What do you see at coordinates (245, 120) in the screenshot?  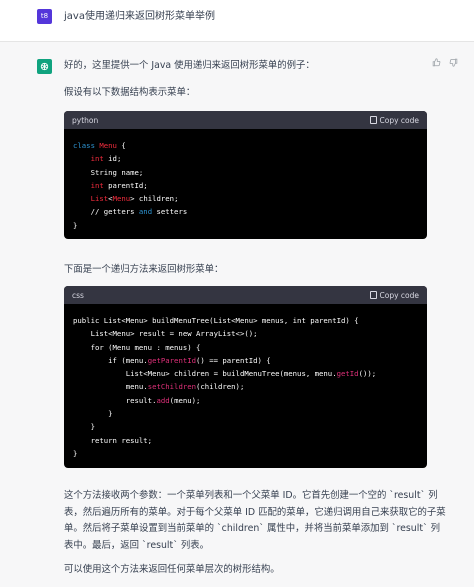 I see `code-header-1: python Copy code` at bounding box center [245, 120].